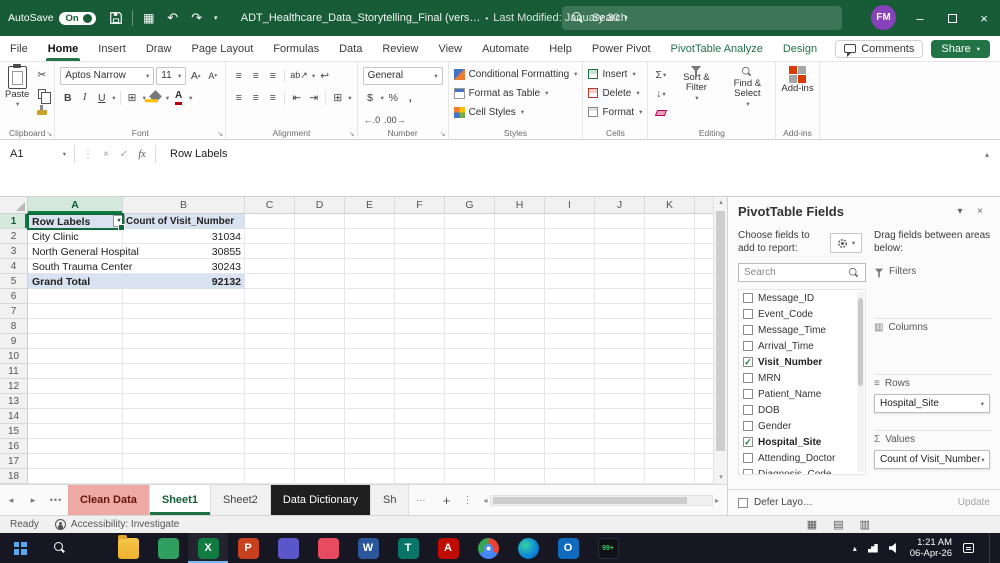 The height and width of the screenshot is (563, 1000). Describe the element at coordinates (60, 548) in the screenshot. I see `taskbar-search-button` at that location.